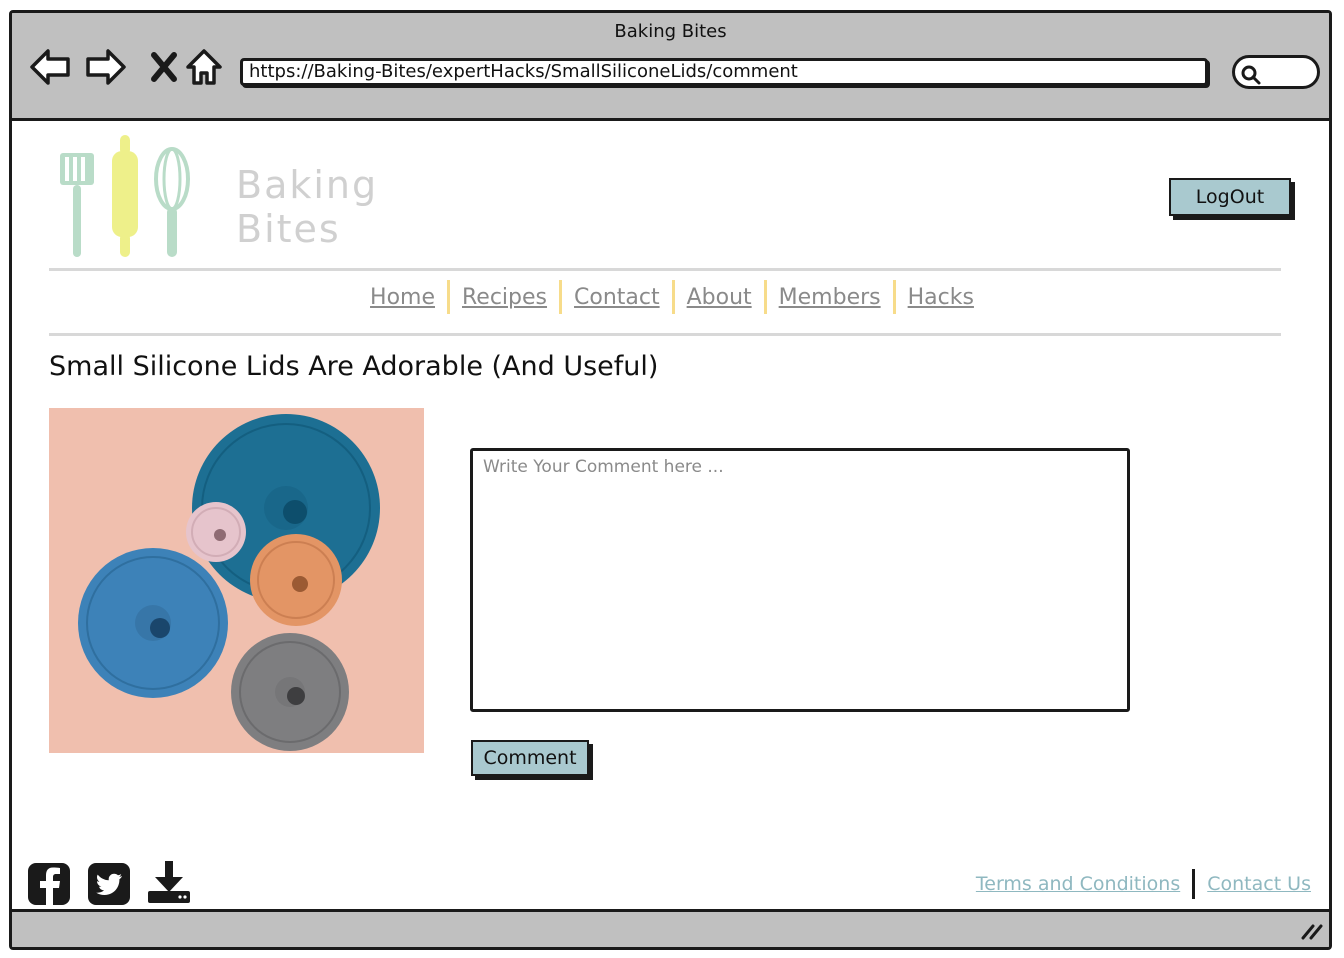 The height and width of the screenshot is (958, 1344). What do you see at coordinates (204, 67) in the screenshot?
I see `home-icon` at bounding box center [204, 67].